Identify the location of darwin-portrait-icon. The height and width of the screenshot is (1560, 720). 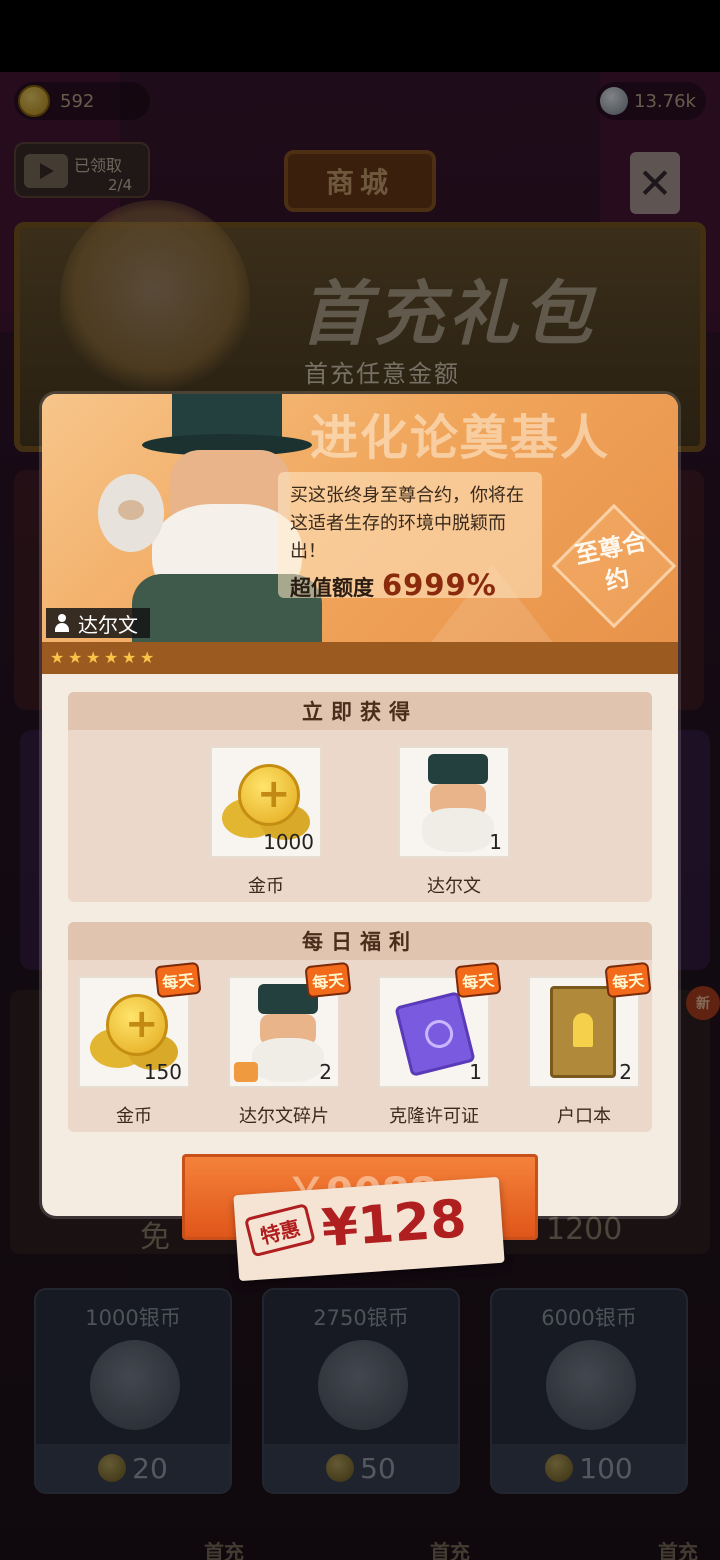
(456, 804).